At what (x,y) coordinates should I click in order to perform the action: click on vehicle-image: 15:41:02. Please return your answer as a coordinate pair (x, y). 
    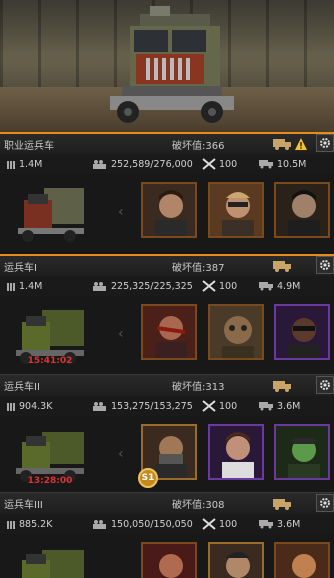
    Looking at the image, I should click on (50, 334).